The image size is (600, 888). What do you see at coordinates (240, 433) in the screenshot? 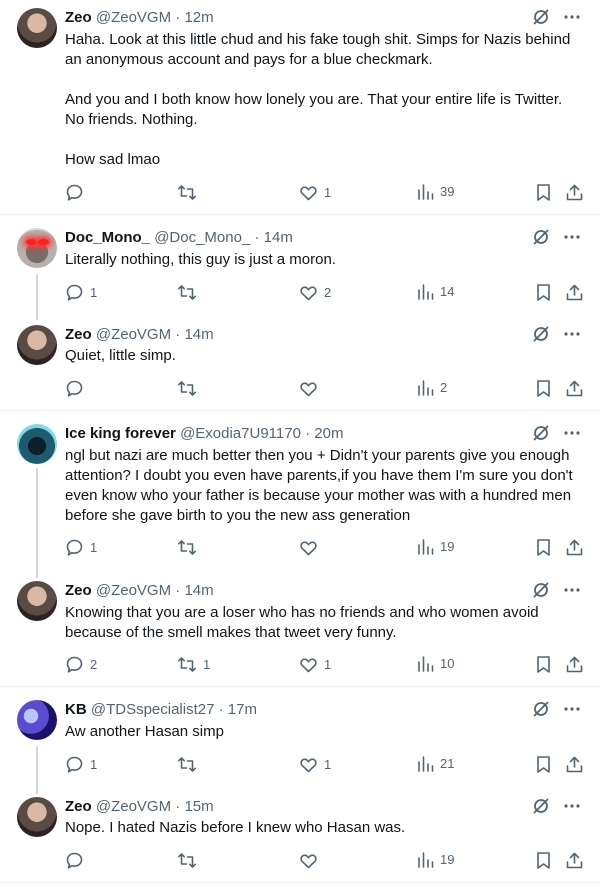
I see `handle: @Exodia7U91170` at bounding box center [240, 433].